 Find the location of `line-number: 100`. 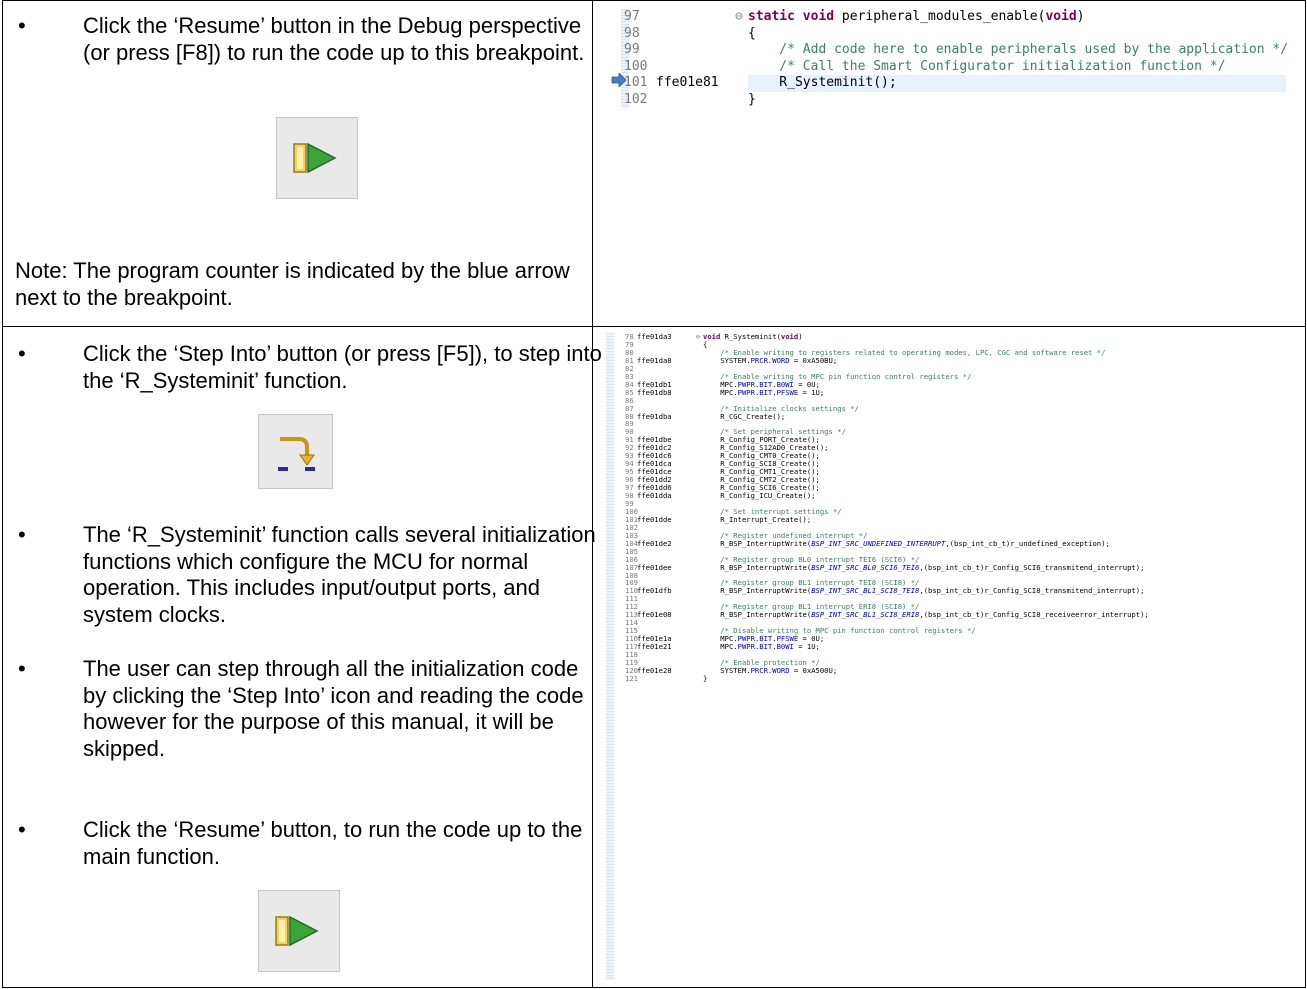

line-number: 100 is located at coordinates (636, 66).